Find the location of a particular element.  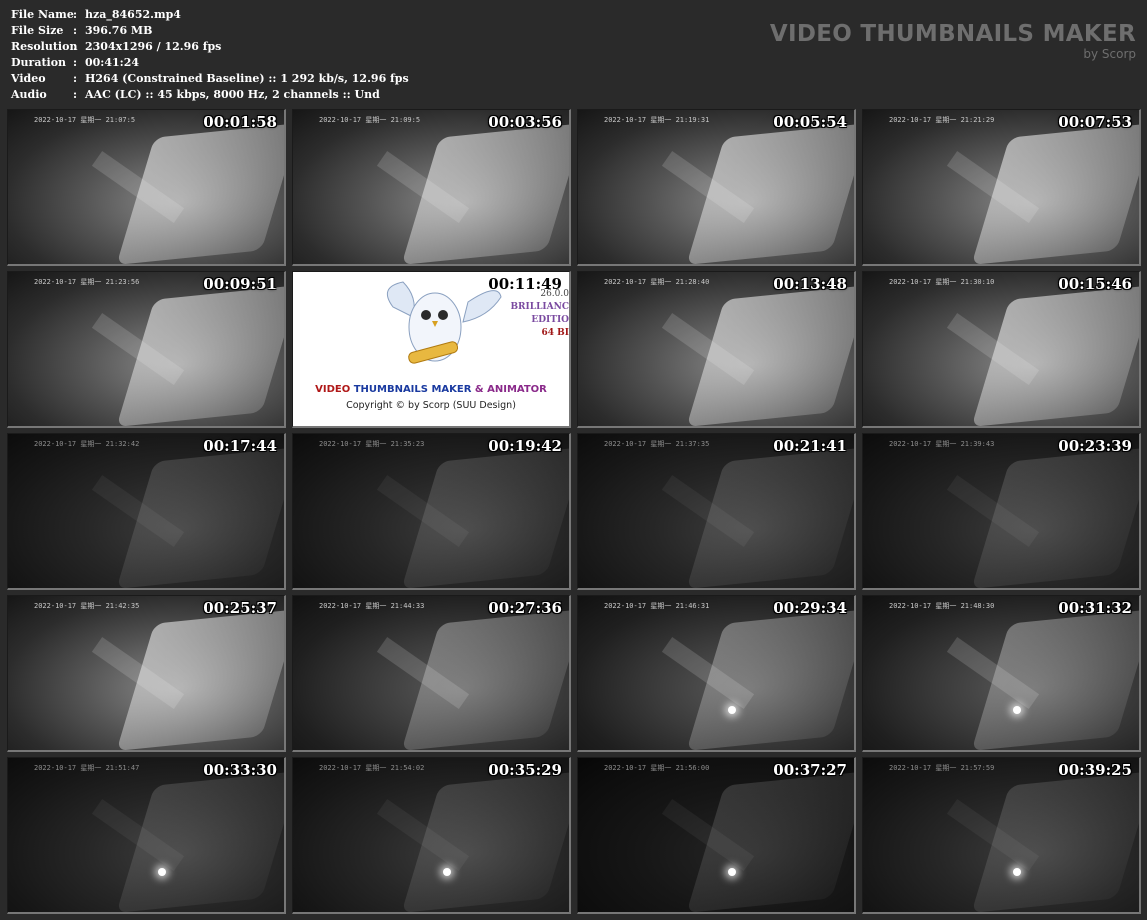

video-thumbnail: 2022-10-17 星期一 21:09:5 00:03:56 is located at coordinates (431, 187).